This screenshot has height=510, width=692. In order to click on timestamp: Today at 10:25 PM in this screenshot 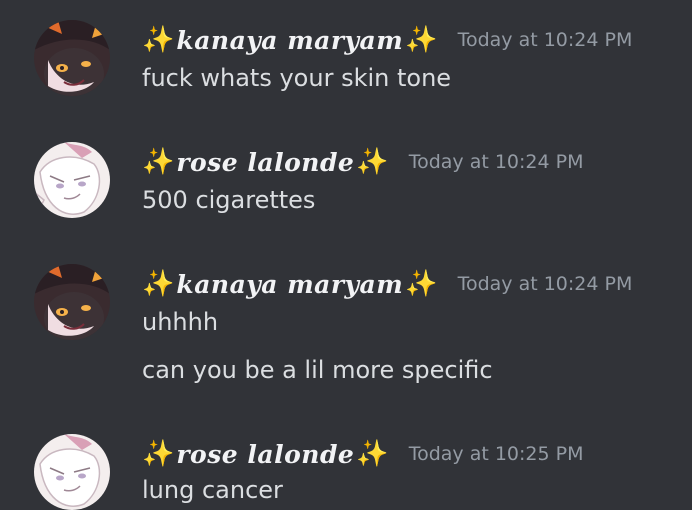, I will do `click(496, 454)`.